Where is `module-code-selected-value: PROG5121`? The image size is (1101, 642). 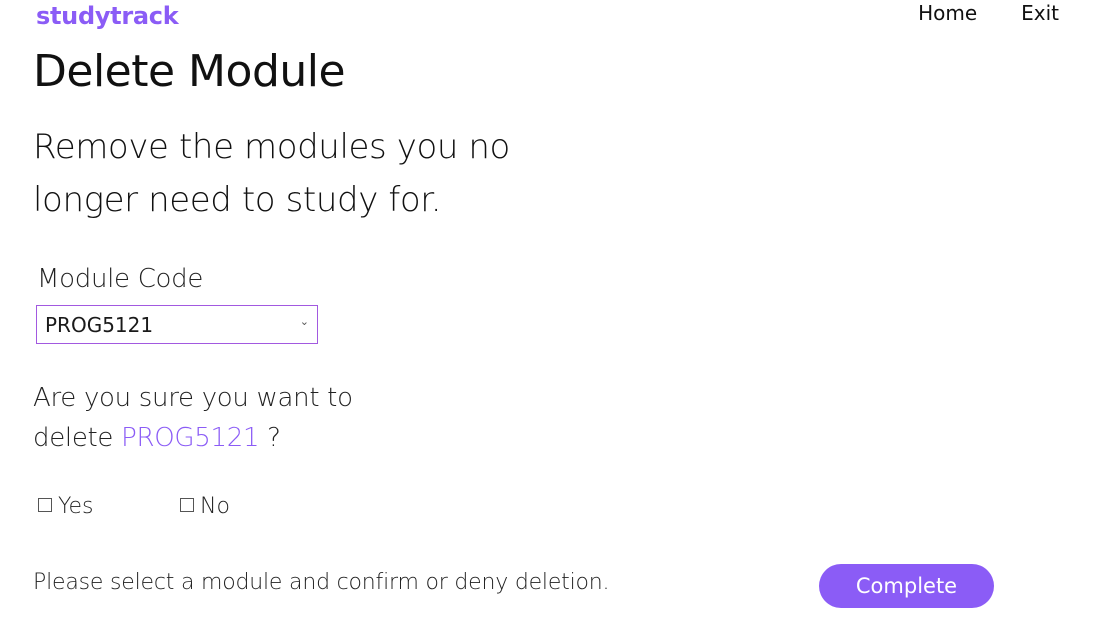 module-code-selected-value: PROG5121 is located at coordinates (99, 324).